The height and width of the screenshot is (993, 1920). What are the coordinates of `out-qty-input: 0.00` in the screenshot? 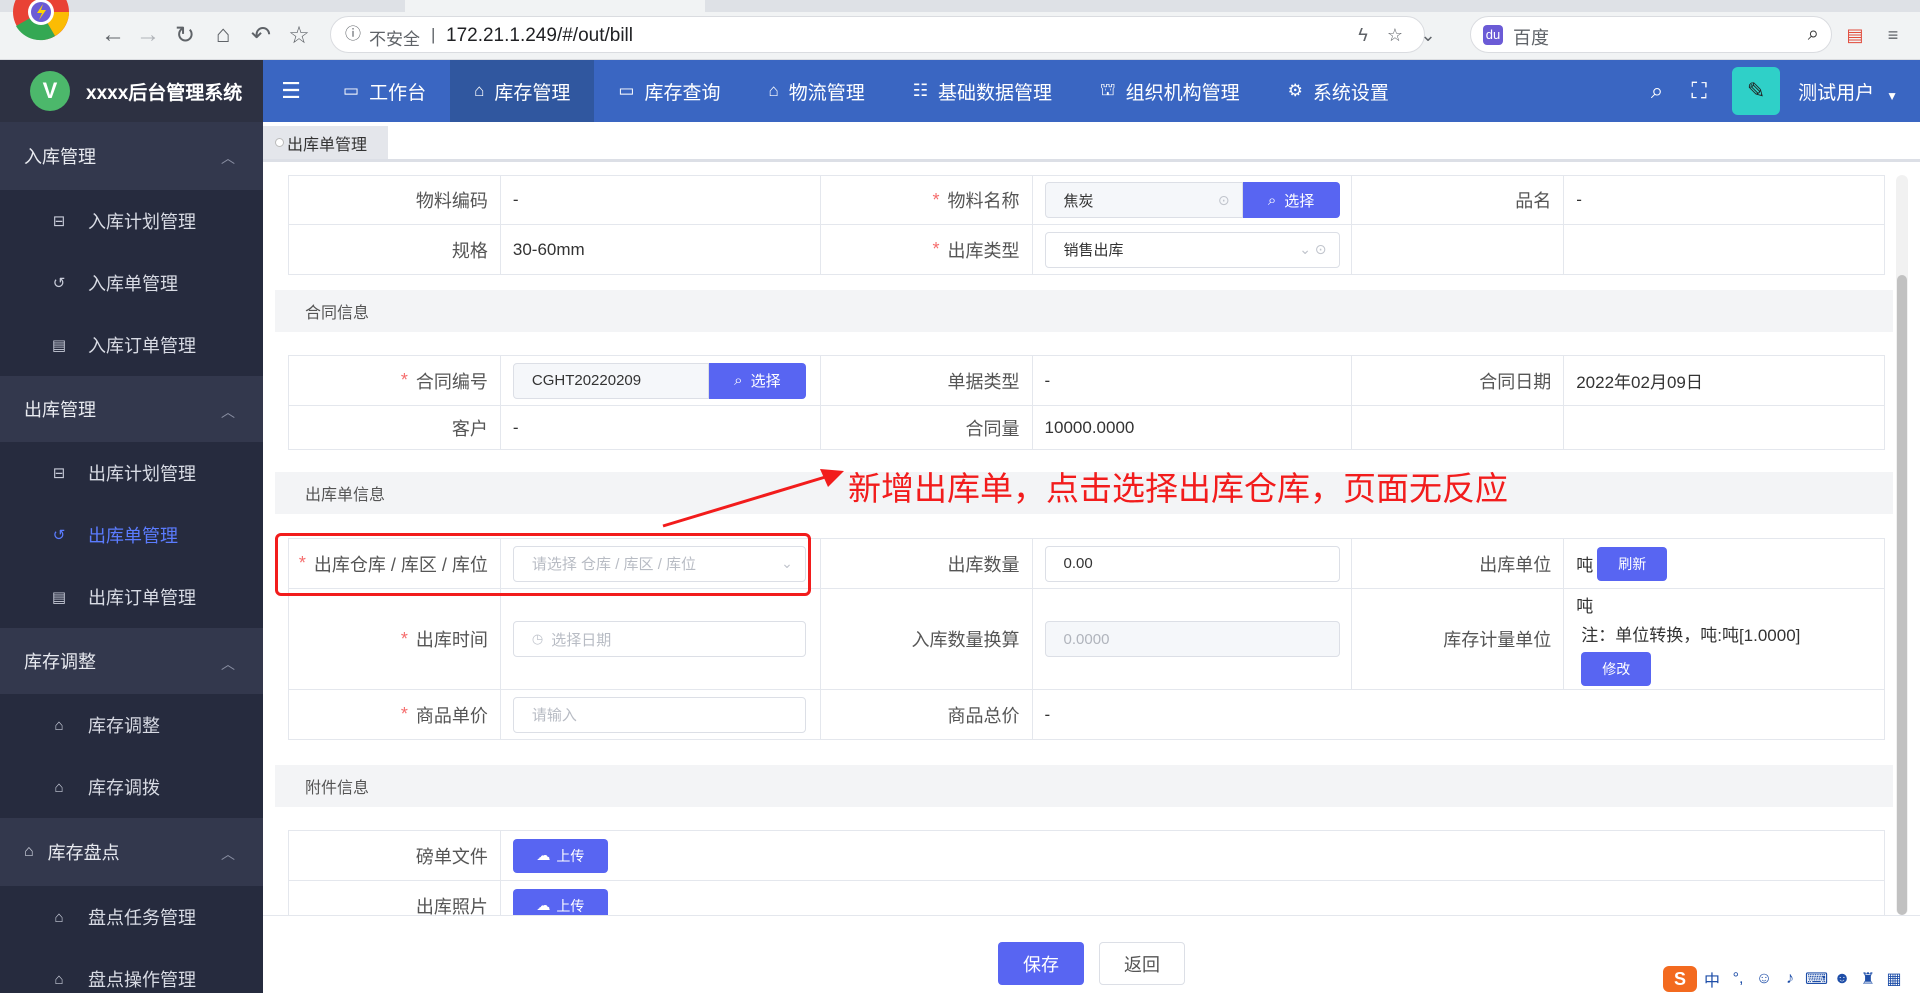 It's located at (1192, 563).